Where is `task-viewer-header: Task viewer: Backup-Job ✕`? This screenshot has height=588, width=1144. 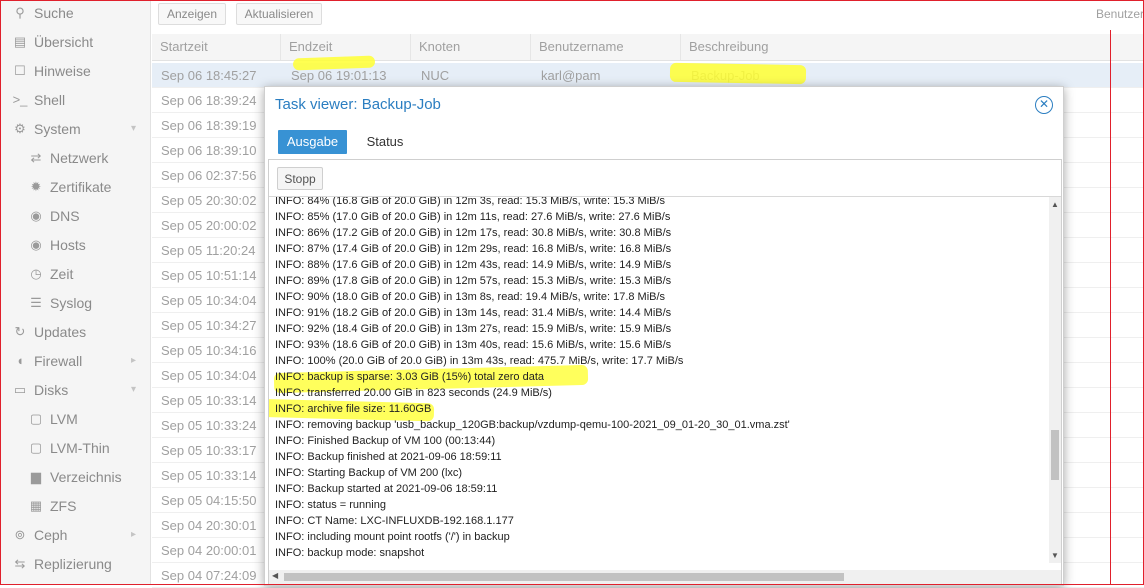 task-viewer-header: Task viewer: Backup-Job ✕ is located at coordinates (664, 105).